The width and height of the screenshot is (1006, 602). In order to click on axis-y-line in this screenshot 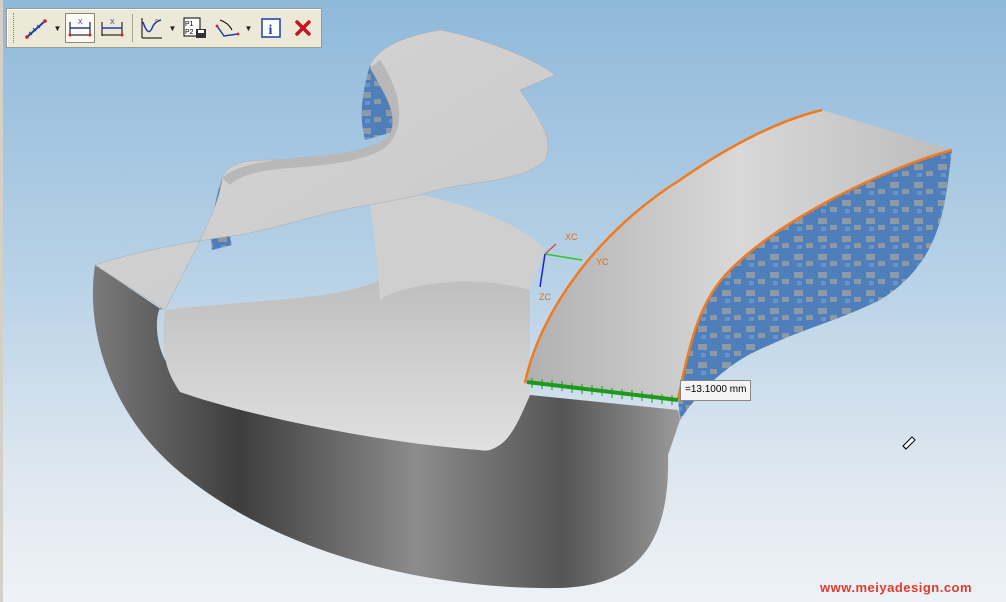, I will do `click(563, 257)`.